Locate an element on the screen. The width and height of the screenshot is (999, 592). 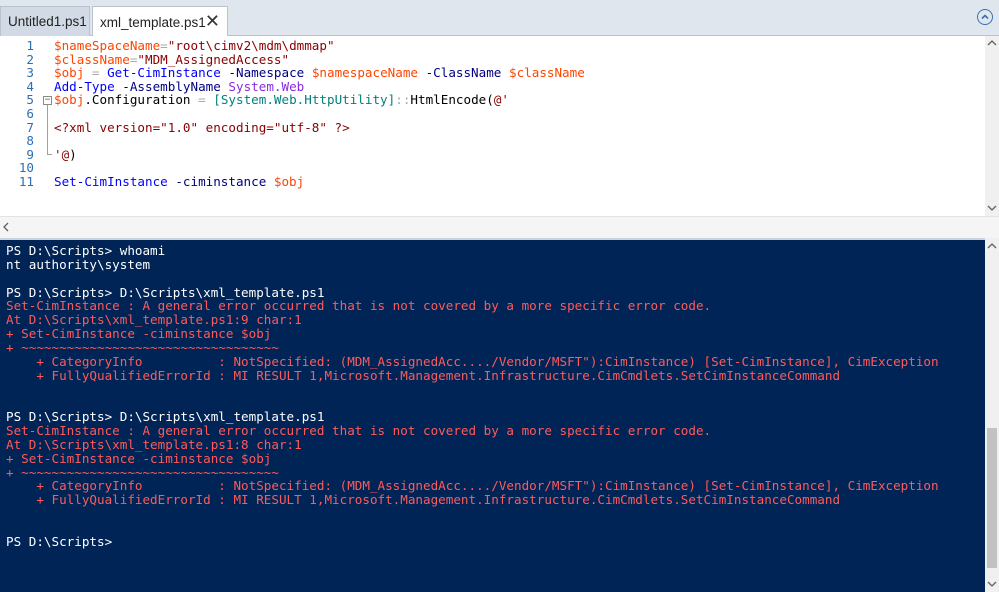
console-vertical-scrollbar is located at coordinates (992, 415).